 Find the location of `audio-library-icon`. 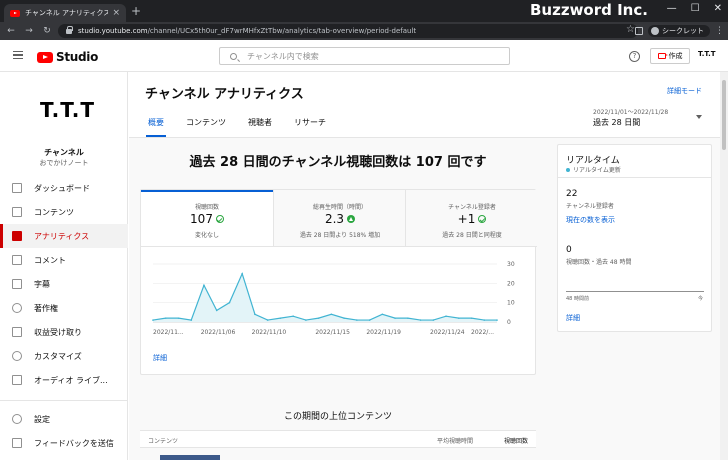

audio-library-icon is located at coordinates (17, 380).